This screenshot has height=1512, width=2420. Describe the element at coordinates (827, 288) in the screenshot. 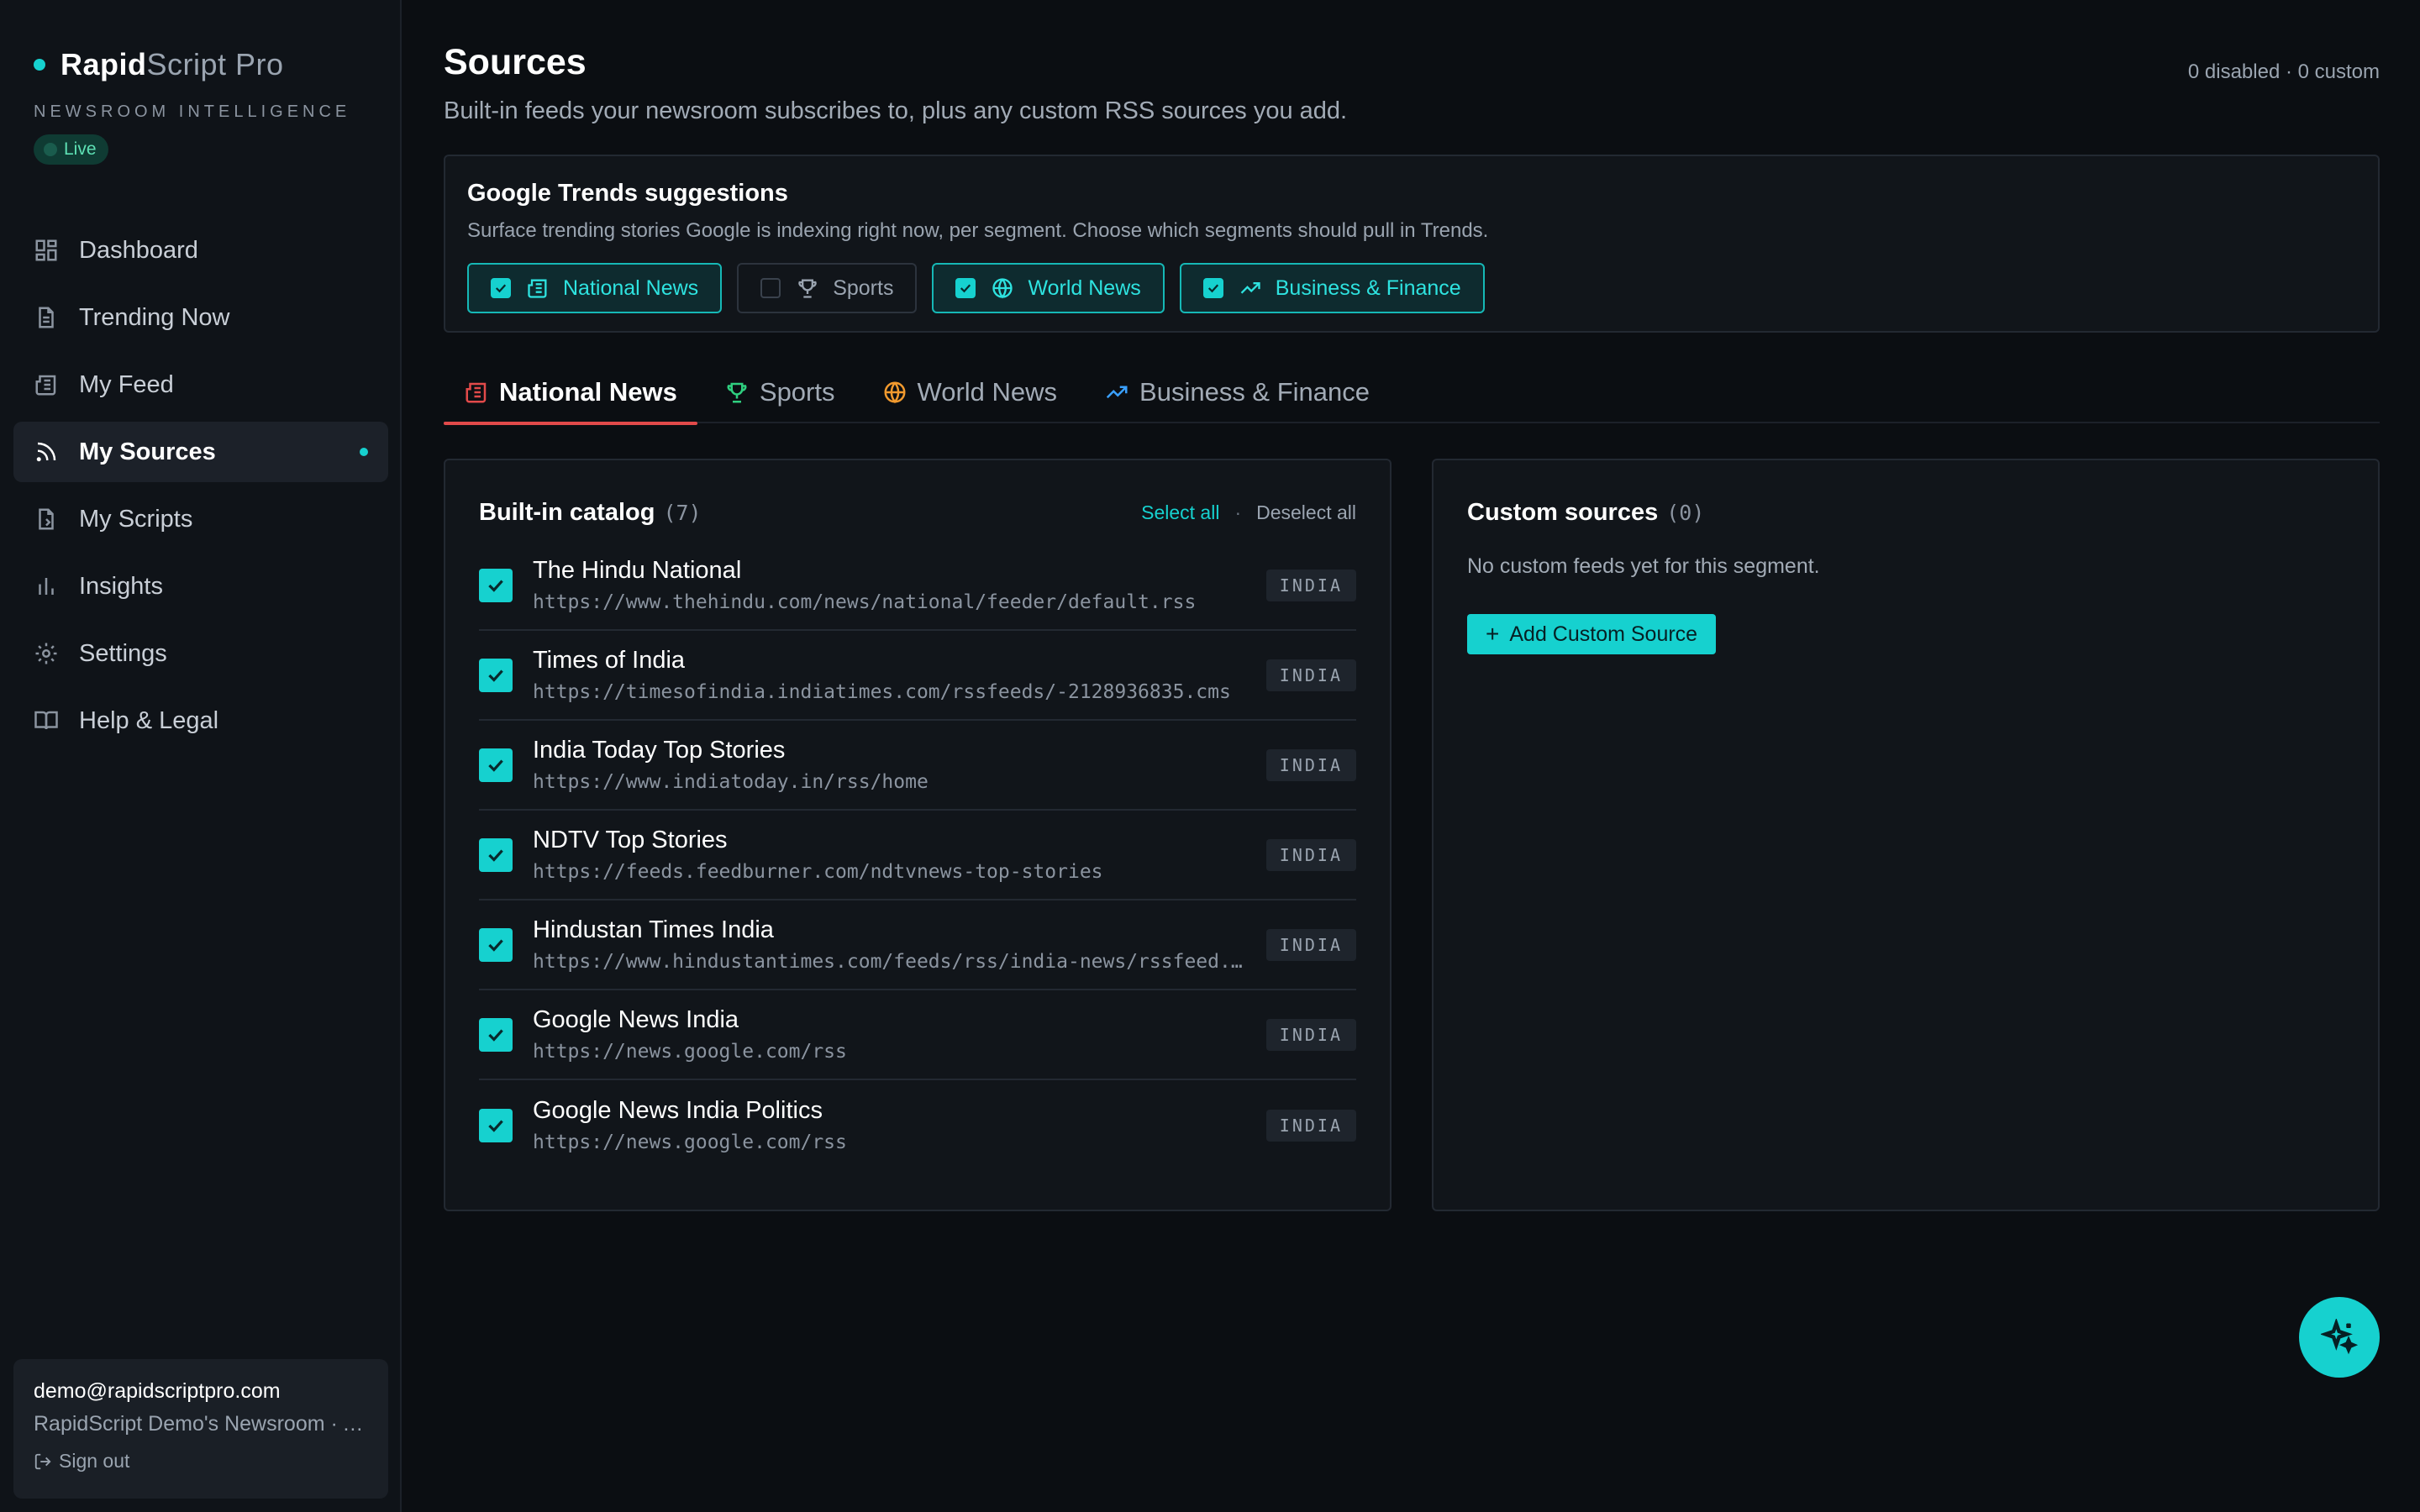

I see `trends-chip-sports: Sports` at that location.